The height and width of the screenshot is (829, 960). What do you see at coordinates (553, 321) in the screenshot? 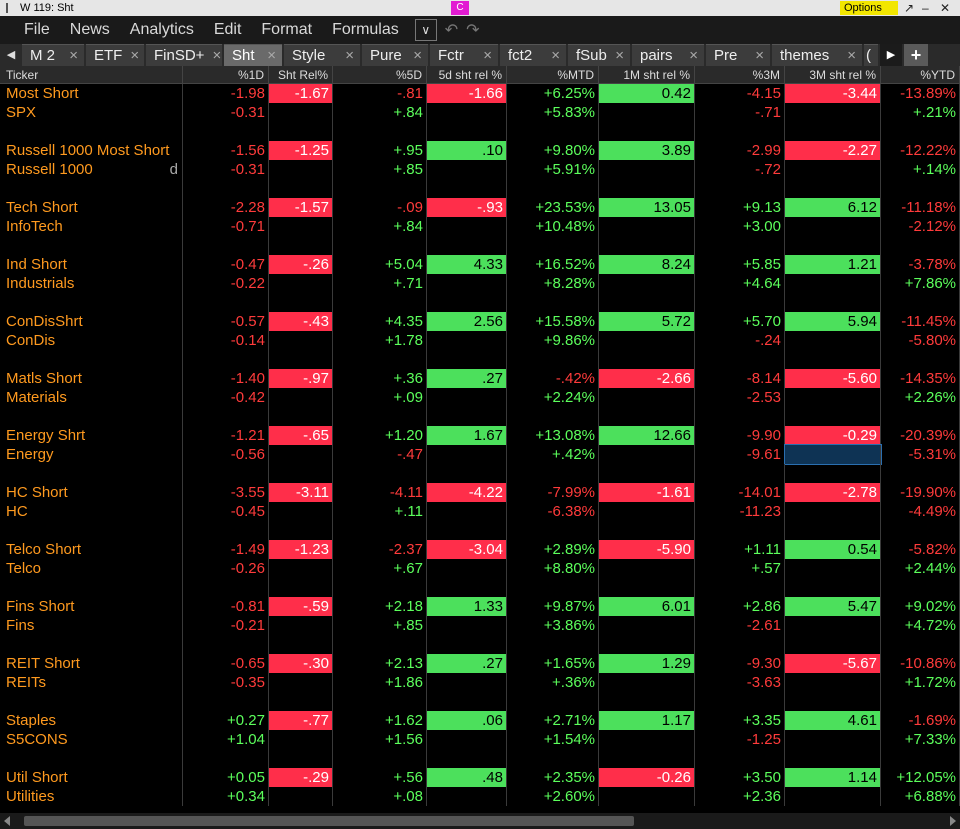
I see `value-cell: +15.58%` at bounding box center [553, 321].